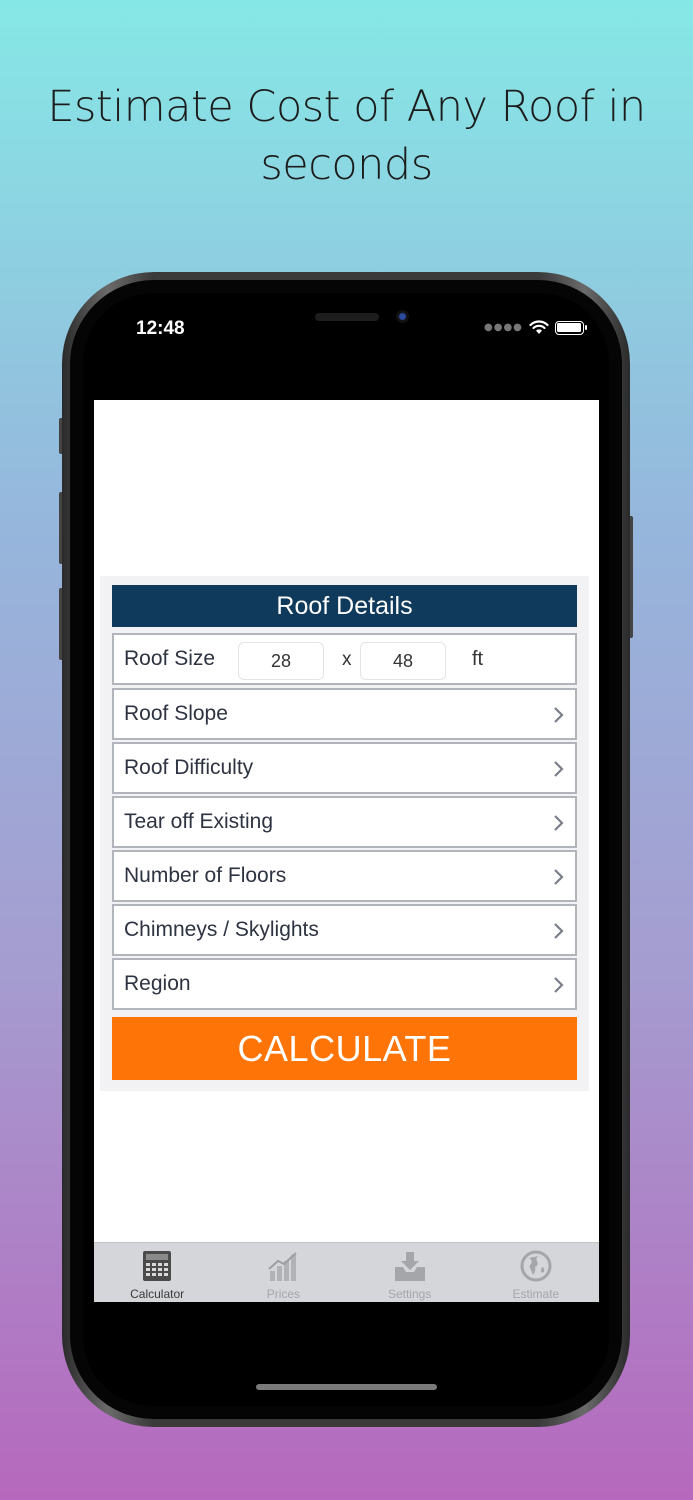 This screenshot has width=693, height=1500. I want to click on signal-dots-icon: ●●●●, so click(503, 327).